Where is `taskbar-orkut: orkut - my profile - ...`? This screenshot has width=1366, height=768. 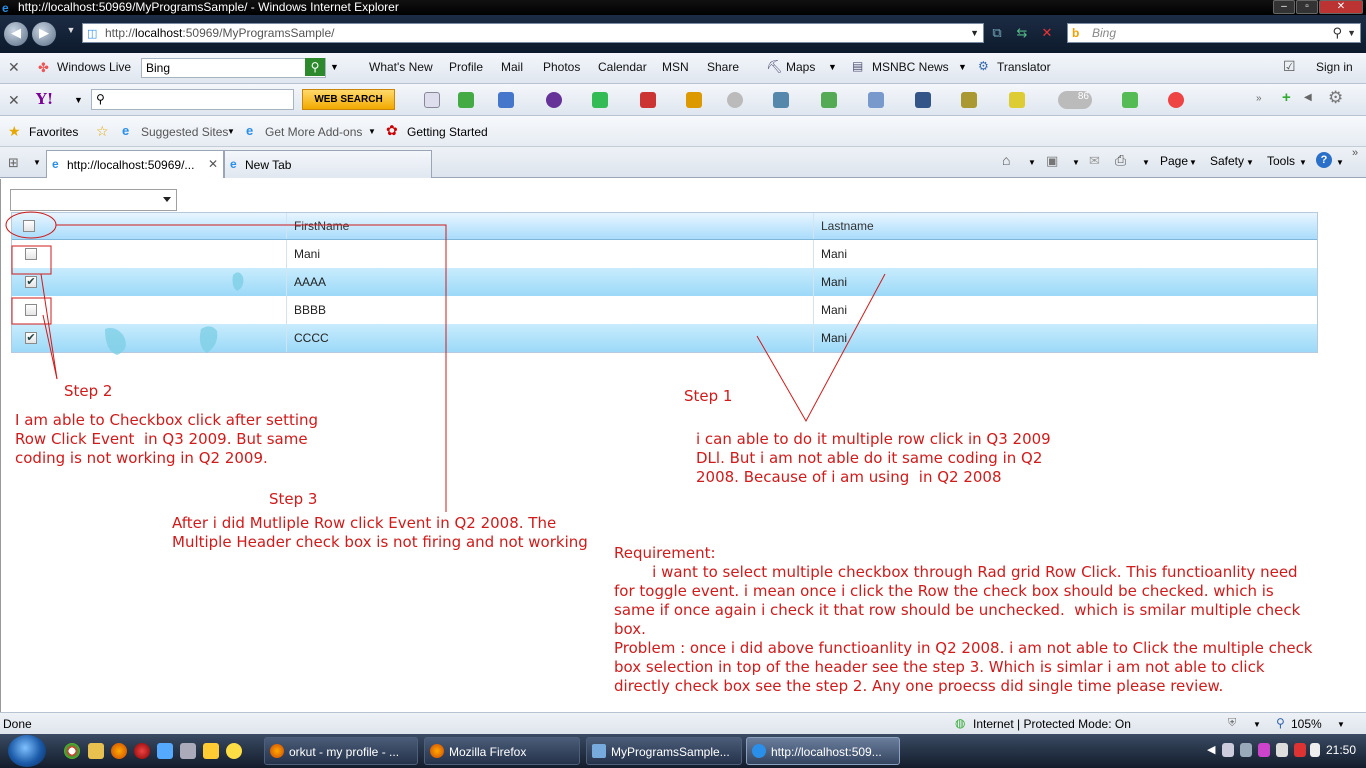 taskbar-orkut: orkut - my profile - ... is located at coordinates (341, 751).